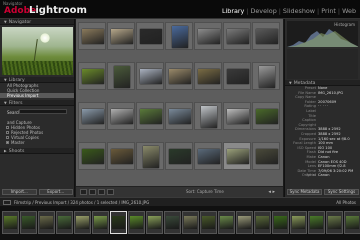  I want to click on sort-control: Sort: Capture Time, so click(205, 191).